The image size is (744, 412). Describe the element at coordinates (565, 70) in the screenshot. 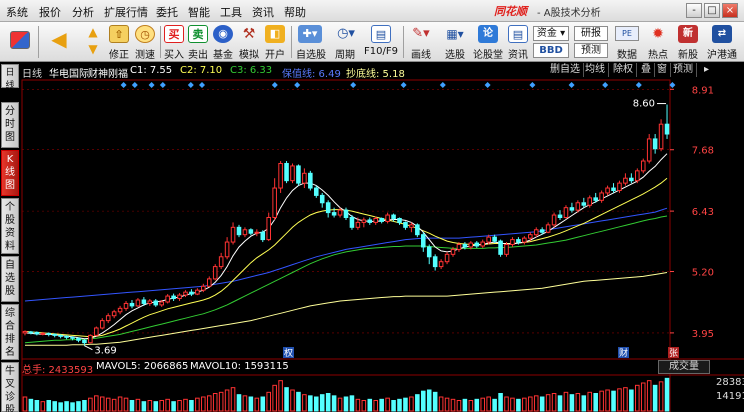

I see `remove-watchlist-button: 删自选` at that location.